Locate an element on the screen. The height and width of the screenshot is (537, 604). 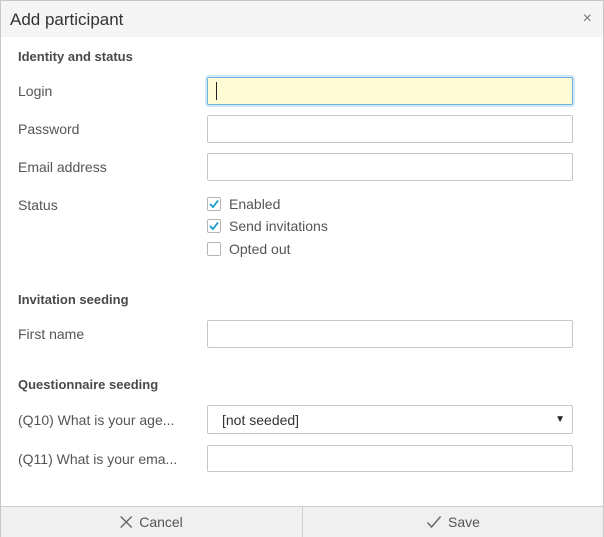
section-invitation-heading: Invitation seeding is located at coordinates (73, 299).